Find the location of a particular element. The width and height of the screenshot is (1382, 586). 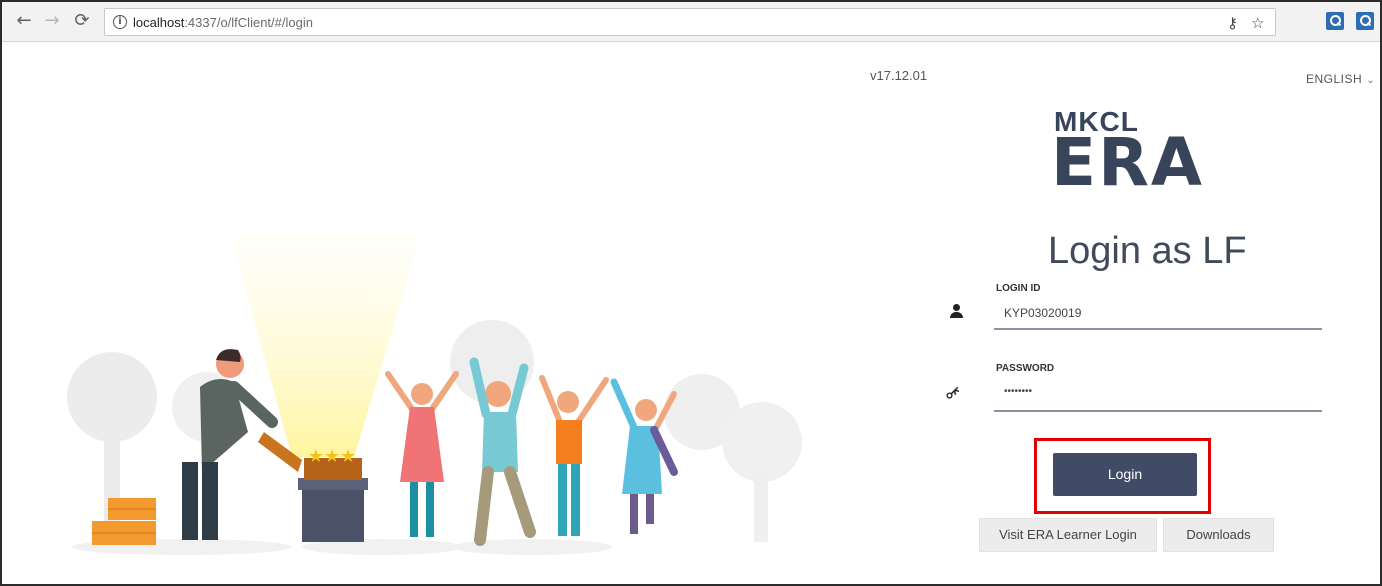

password-input: •••••••• is located at coordinates (1018, 391).